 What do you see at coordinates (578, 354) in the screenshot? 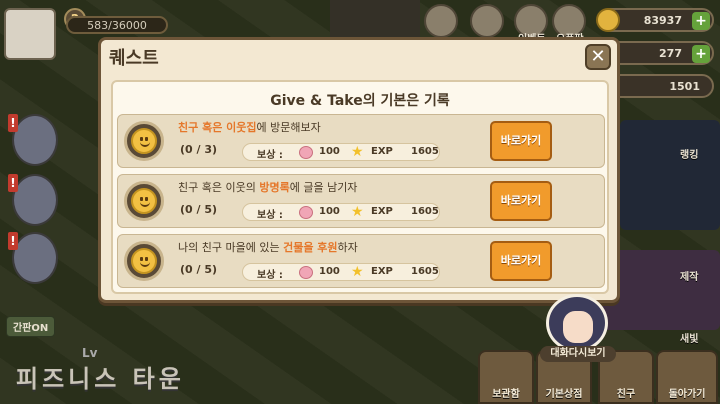
I see `replay-dialog-button: 대화다시보기` at bounding box center [578, 354].